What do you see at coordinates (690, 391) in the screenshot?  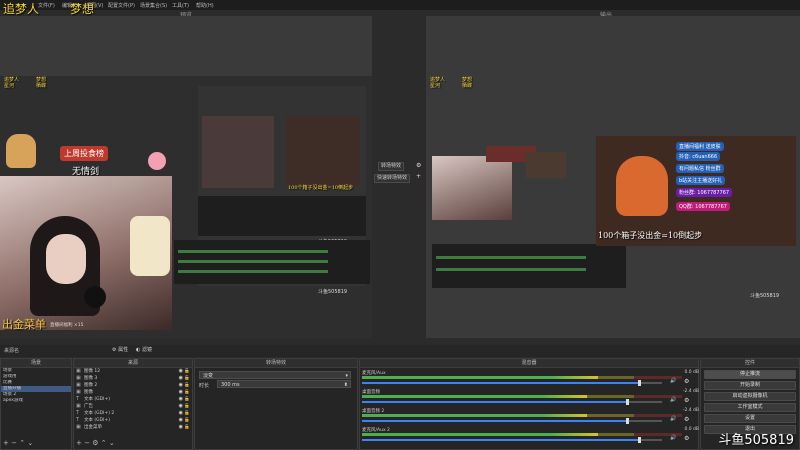 I see `mixer-channel-db: -2.4 dB` at bounding box center [690, 391].